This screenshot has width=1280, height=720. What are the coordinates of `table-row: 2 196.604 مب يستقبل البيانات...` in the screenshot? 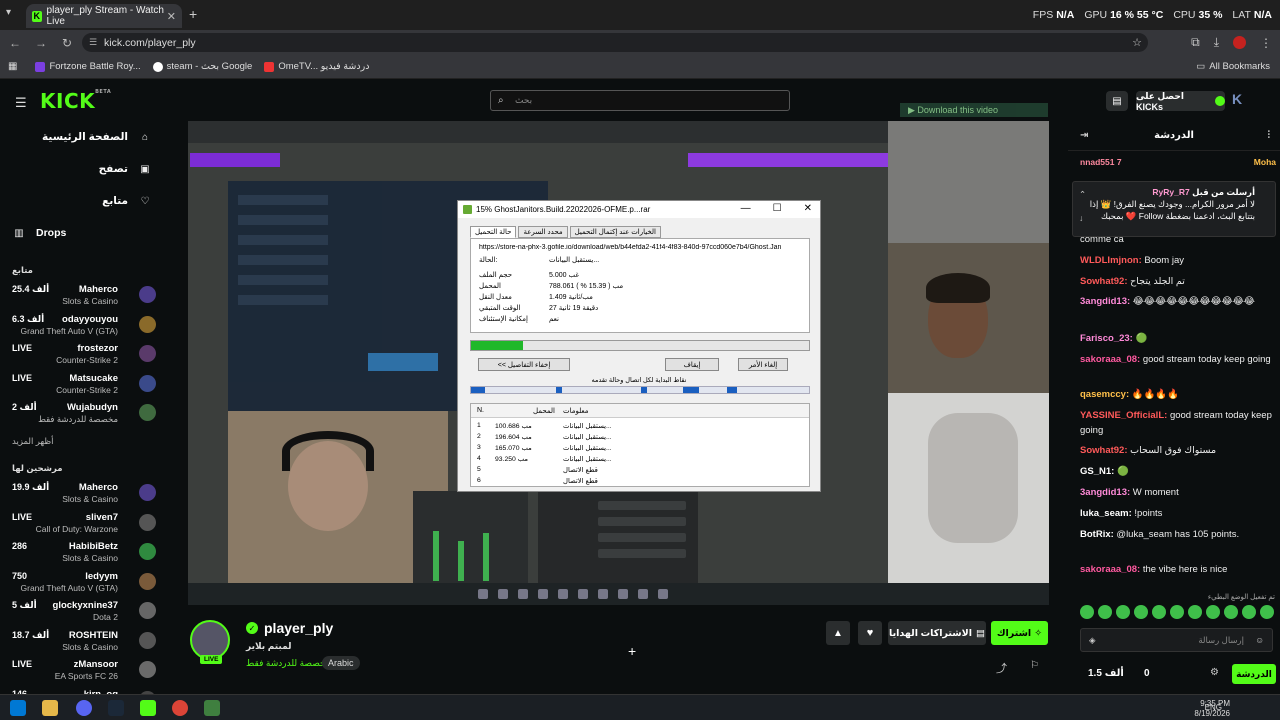 It's located at (544, 437).